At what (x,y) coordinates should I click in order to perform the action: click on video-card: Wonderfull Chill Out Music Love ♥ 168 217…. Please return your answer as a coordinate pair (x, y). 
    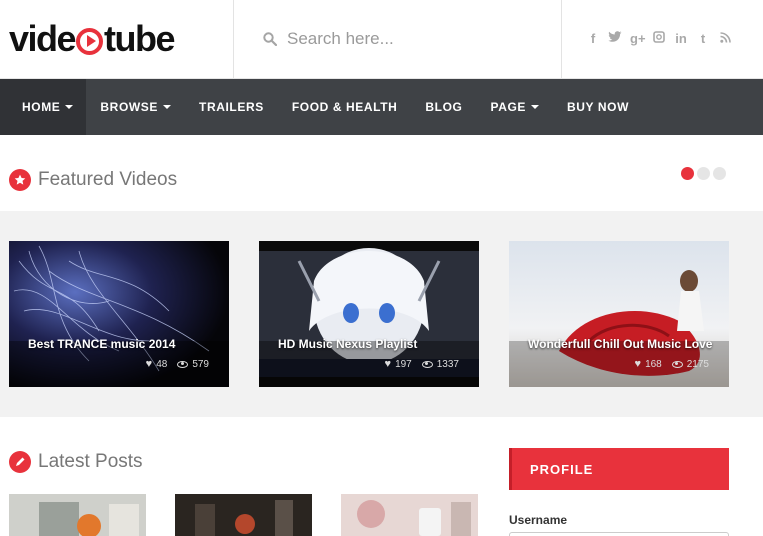
    Looking at the image, I should click on (619, 314).